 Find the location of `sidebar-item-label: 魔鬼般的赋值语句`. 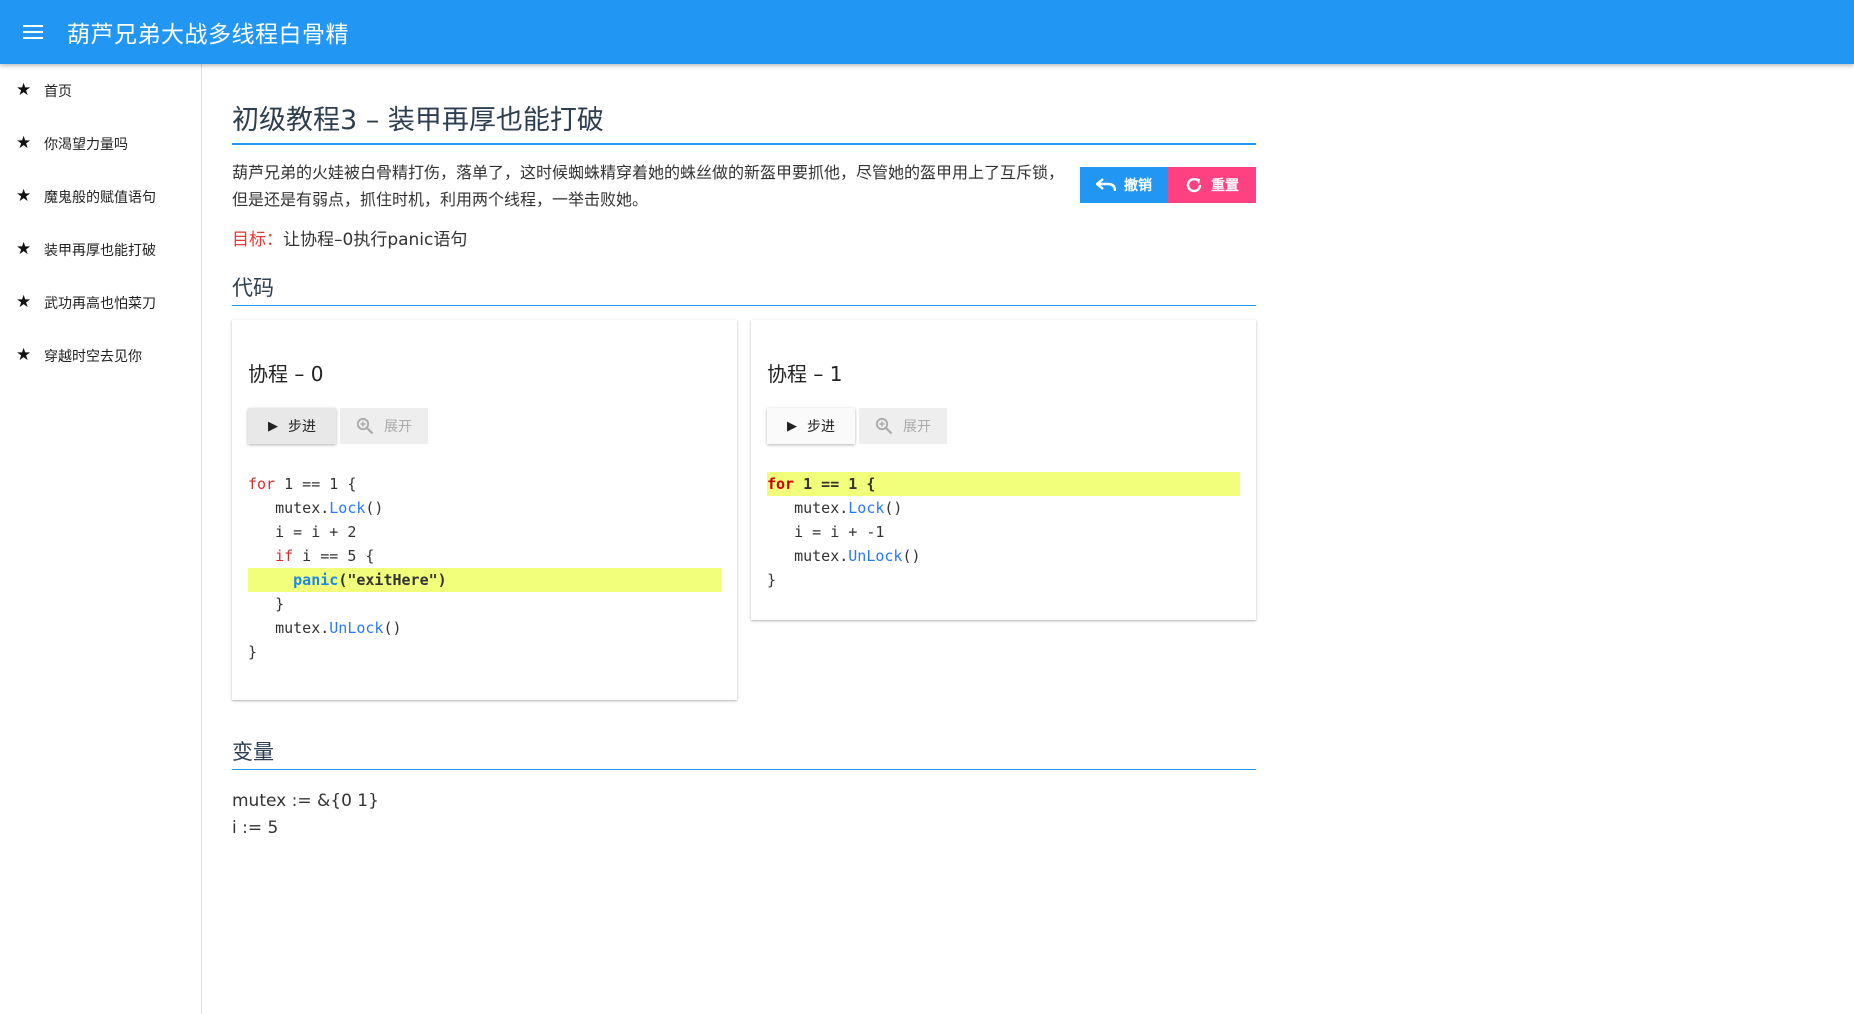

sidebar-item-label: 魔鬼般的赋值语句 is located at coordinates (100, 197).